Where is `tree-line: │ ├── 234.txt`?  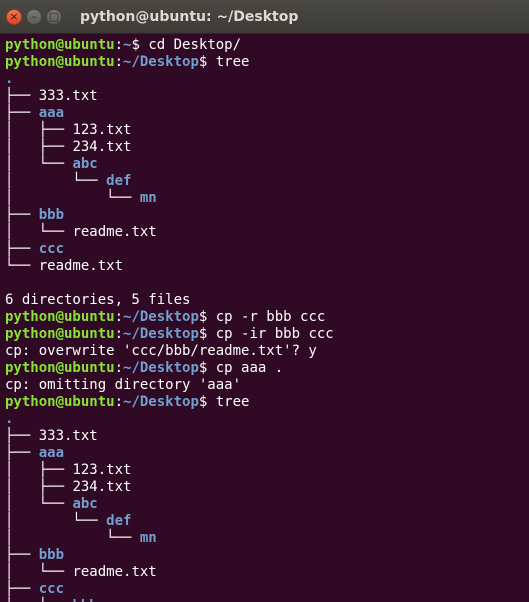
tree-line: │ ├── 234.txt is located at coordinates (267, 487).